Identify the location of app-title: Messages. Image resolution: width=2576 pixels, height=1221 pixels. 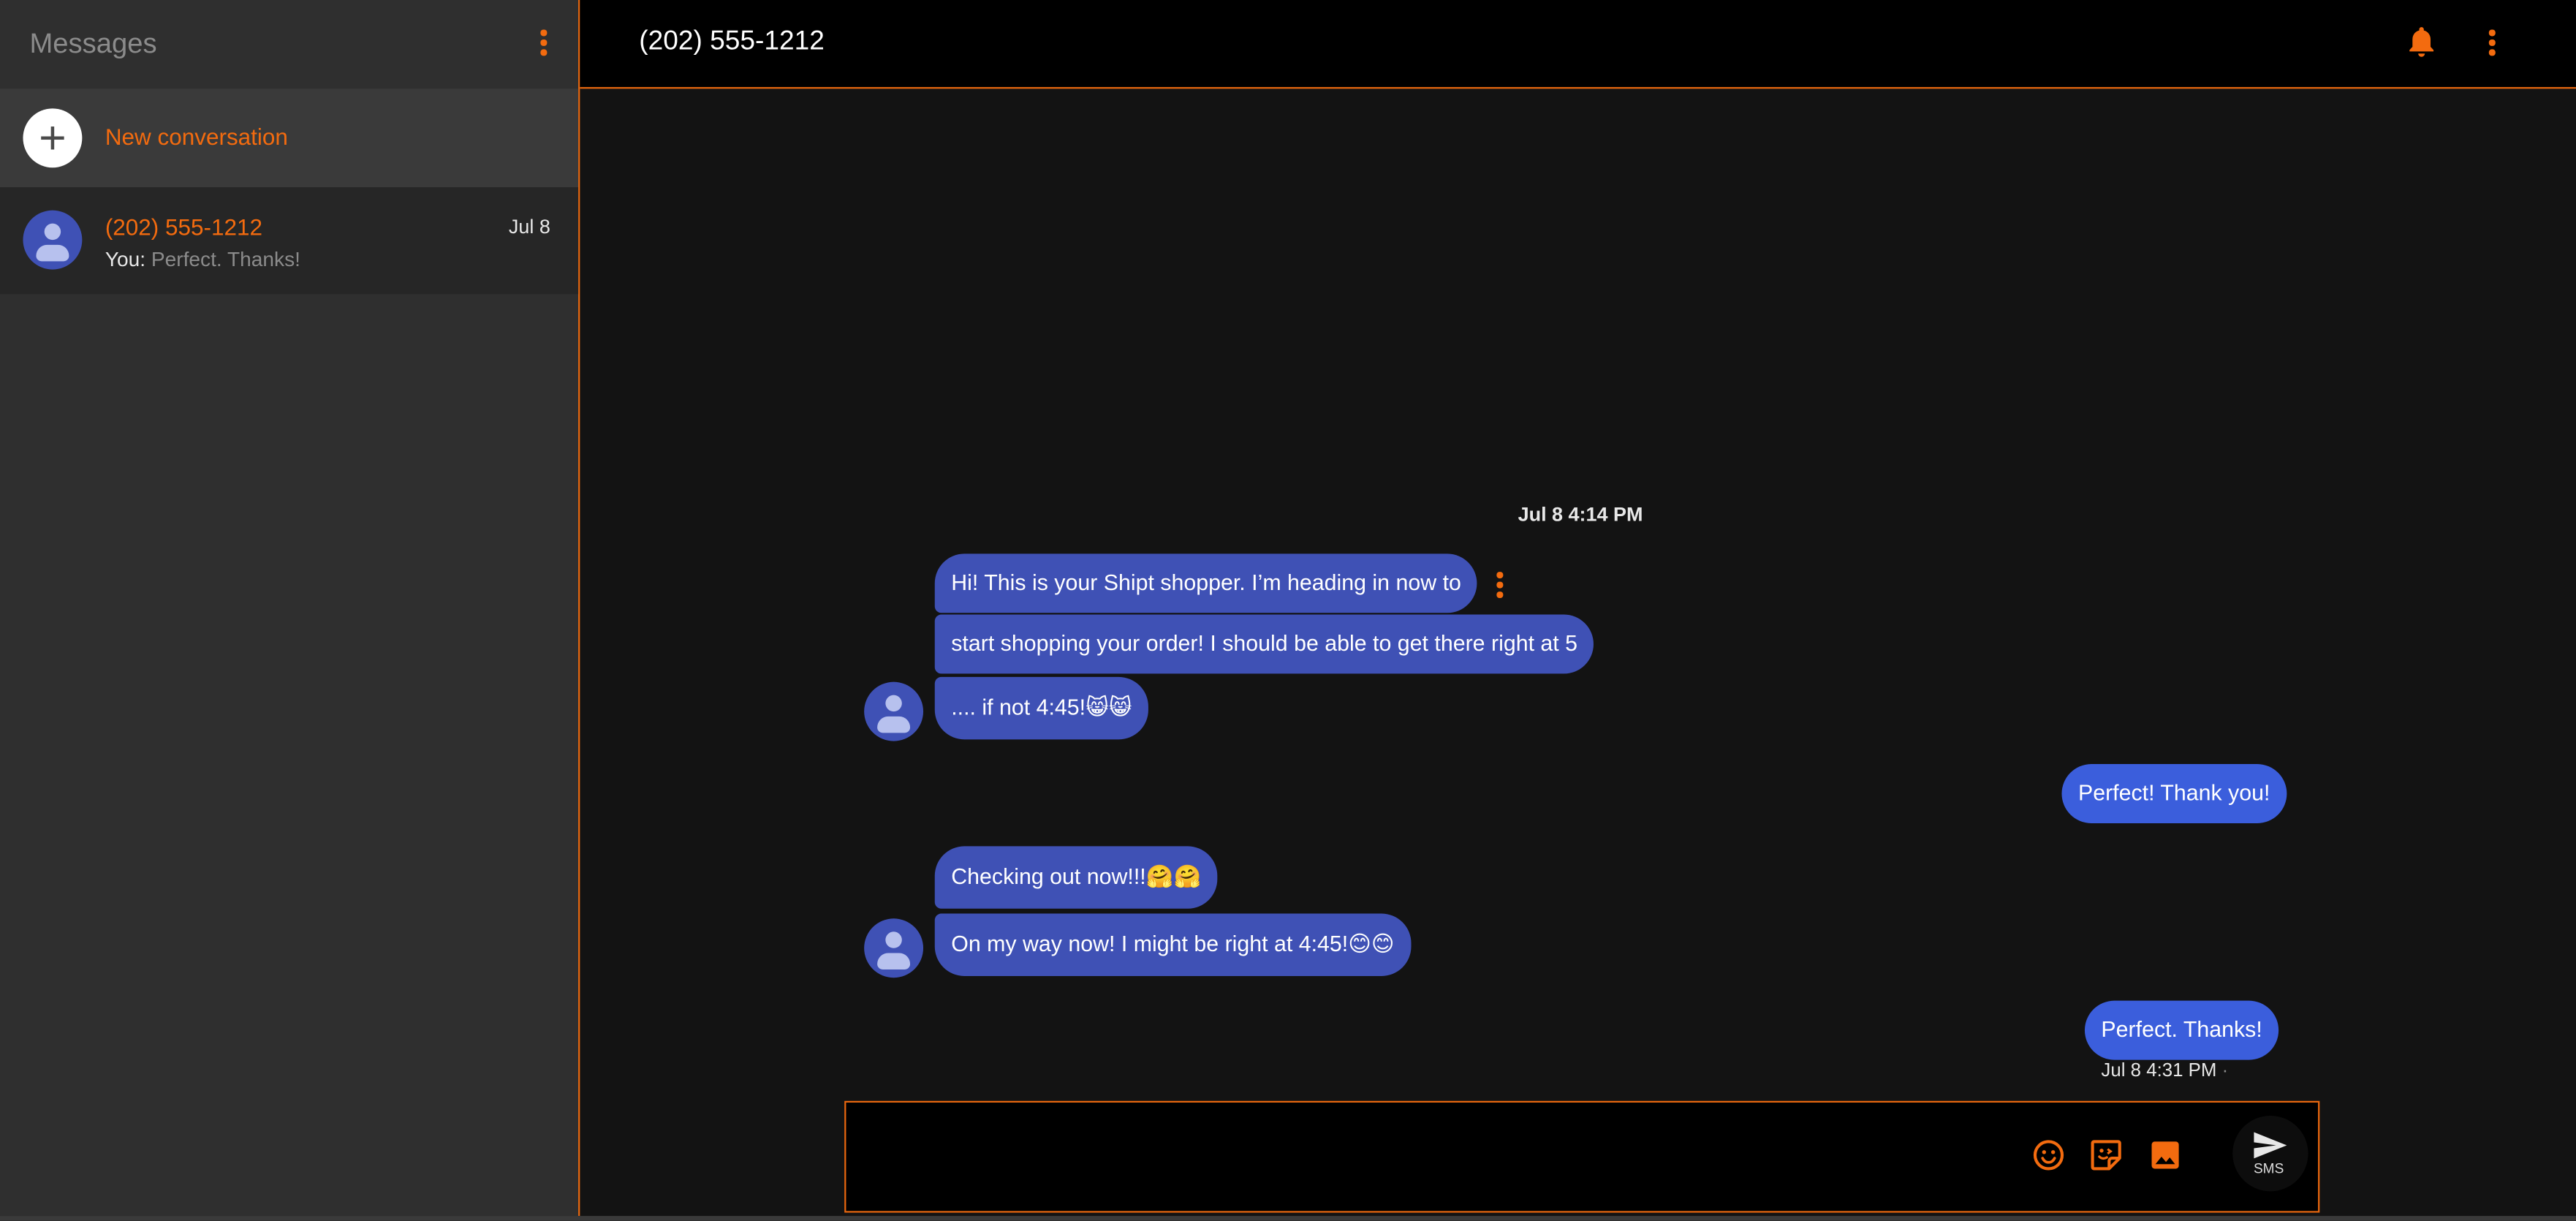
(93, 44).